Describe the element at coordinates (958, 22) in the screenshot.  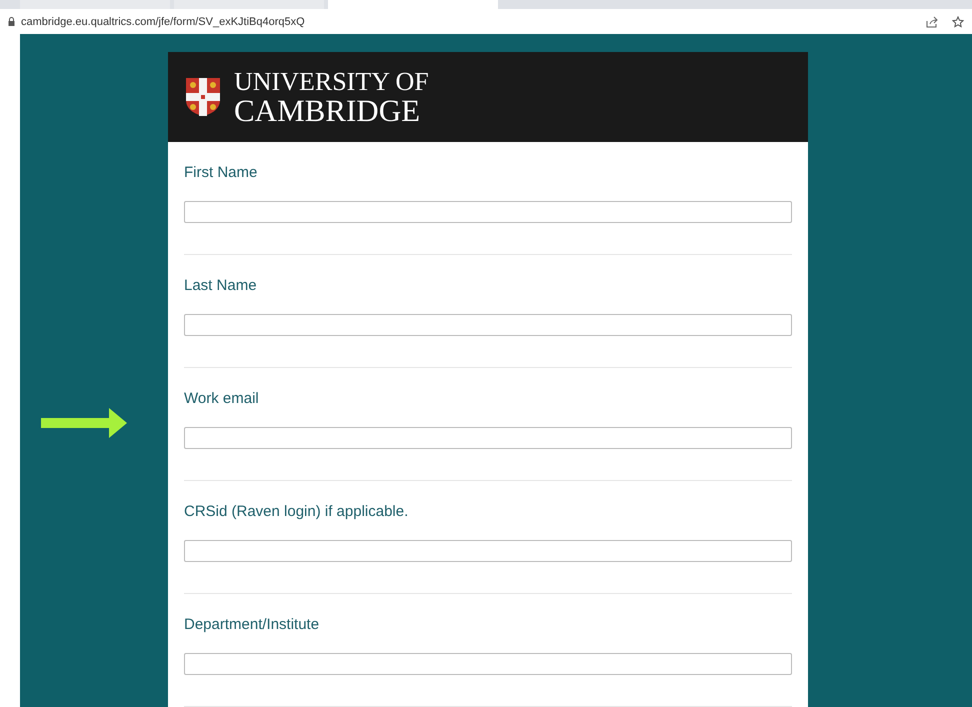
I see `star-icon` at that location.